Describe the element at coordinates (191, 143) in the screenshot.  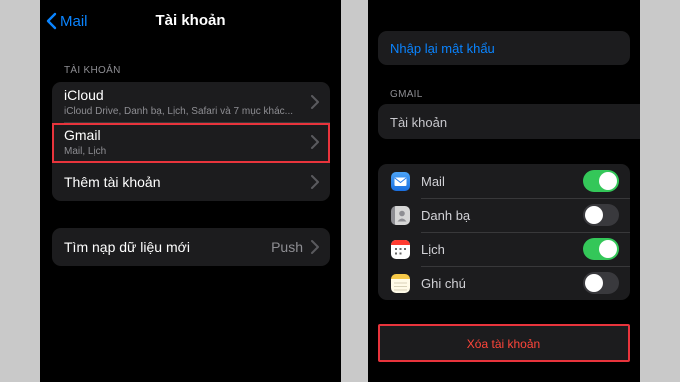
I see `gmail-highlight-box` at that location.